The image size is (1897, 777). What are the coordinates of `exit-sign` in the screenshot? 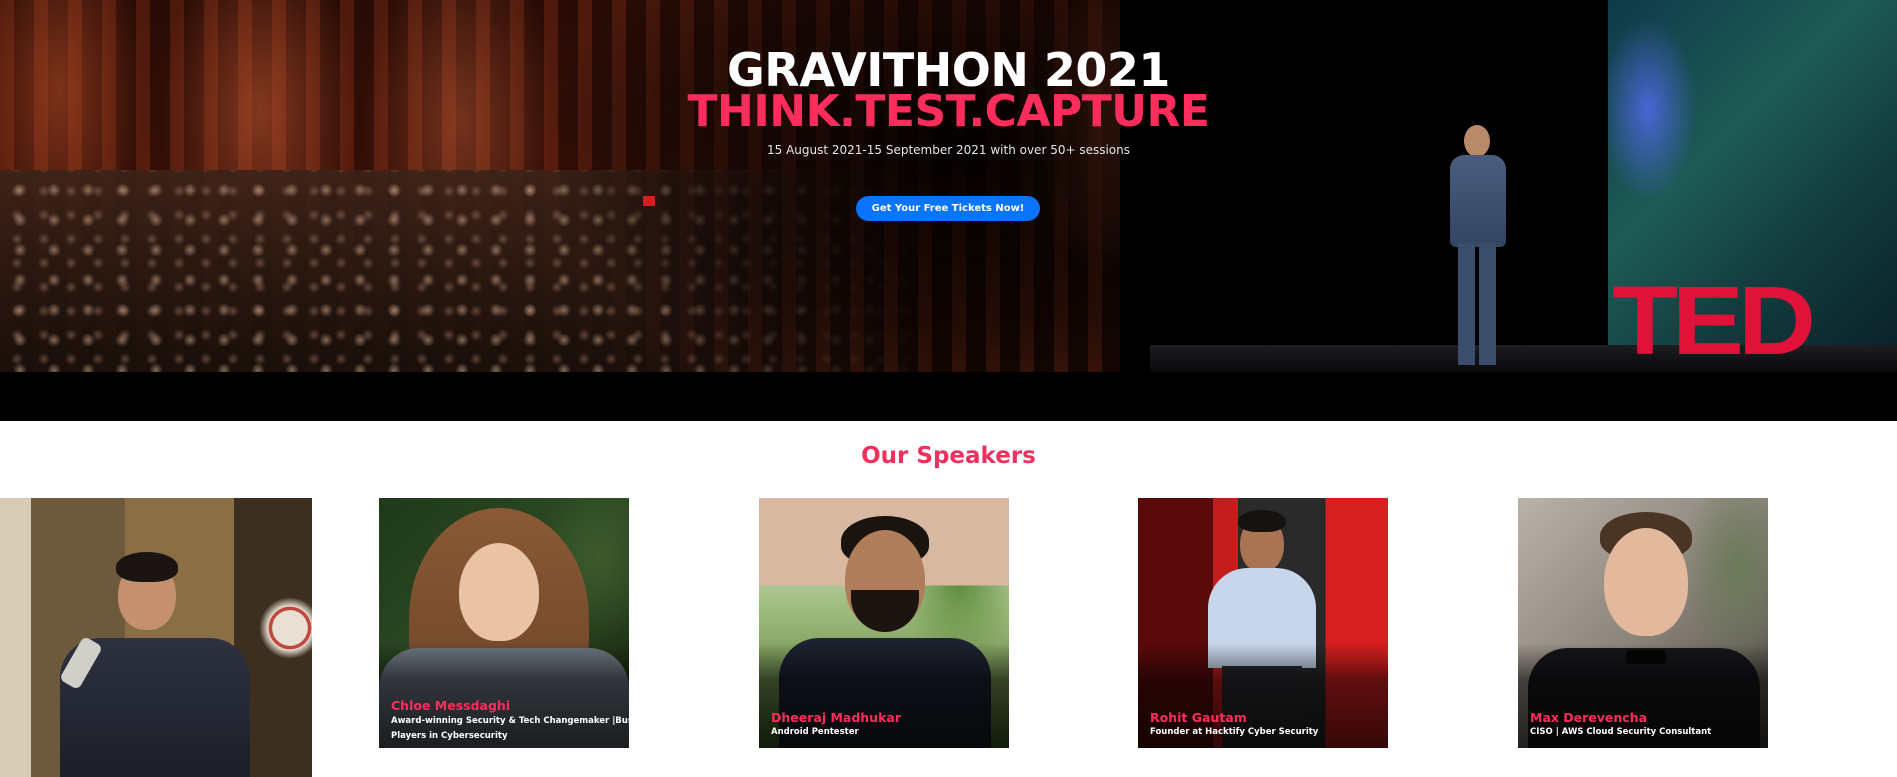 It's located at (649, 201).